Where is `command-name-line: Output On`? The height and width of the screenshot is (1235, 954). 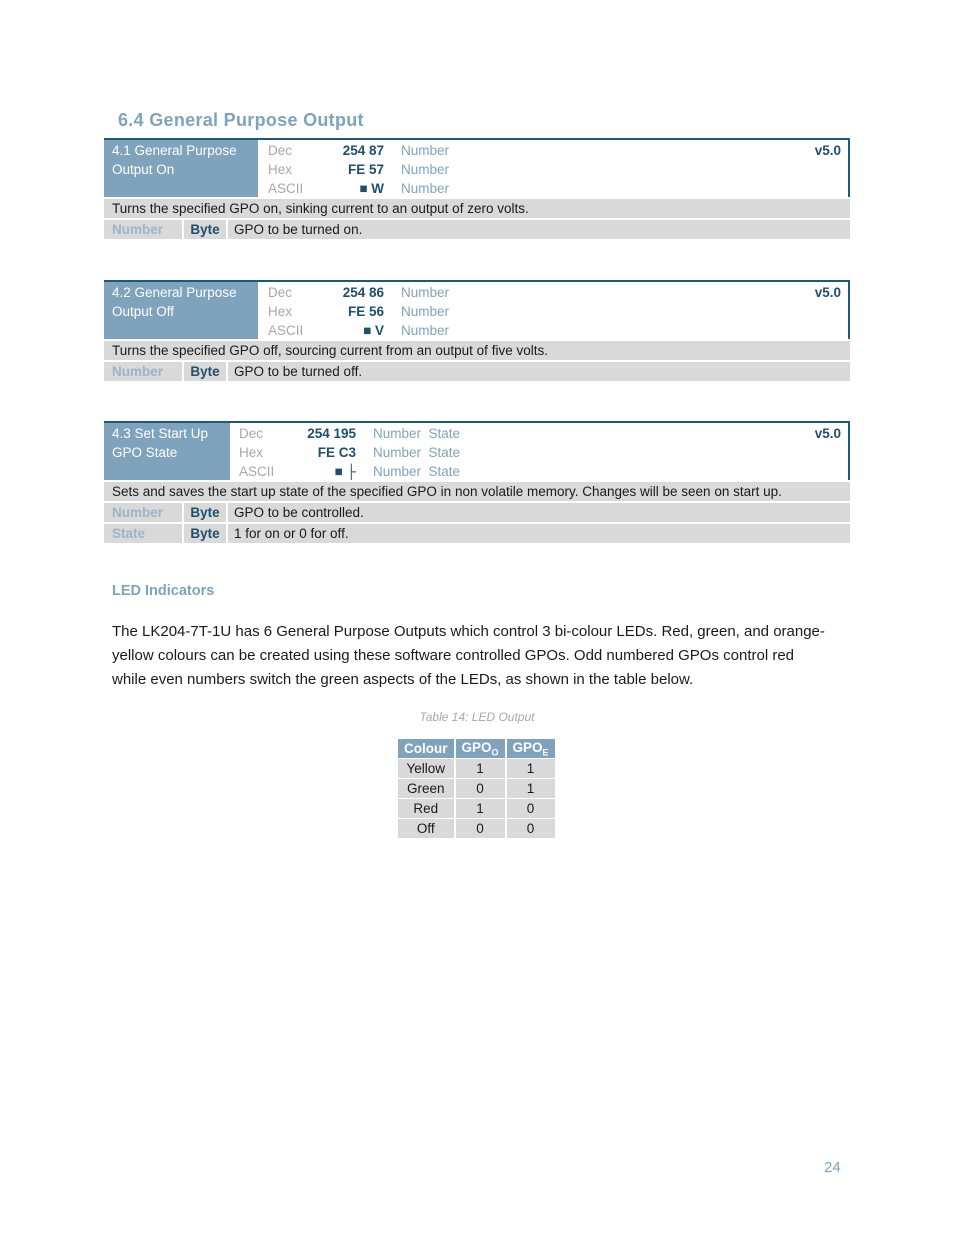
command-name-line: Output On is located at coordinates (143, 169).